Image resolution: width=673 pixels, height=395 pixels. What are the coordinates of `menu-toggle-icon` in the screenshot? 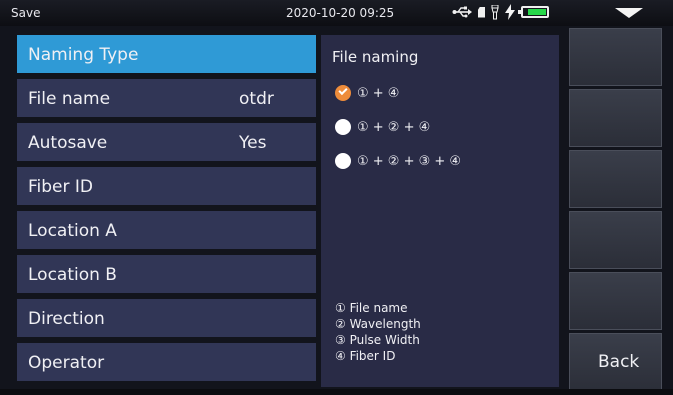 It's located at (629, 13).